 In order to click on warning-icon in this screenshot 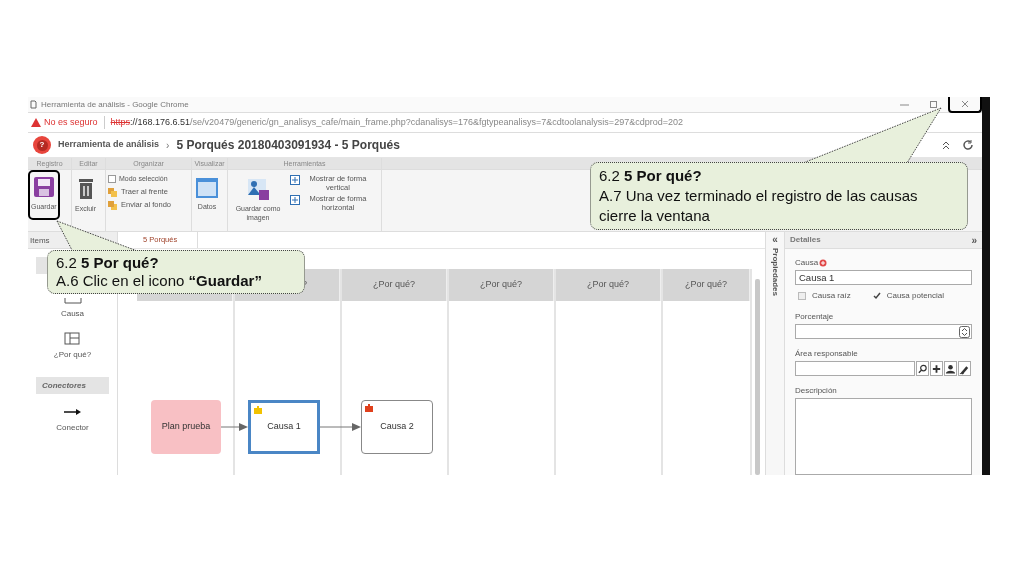, I will do `click(36, 122)`.